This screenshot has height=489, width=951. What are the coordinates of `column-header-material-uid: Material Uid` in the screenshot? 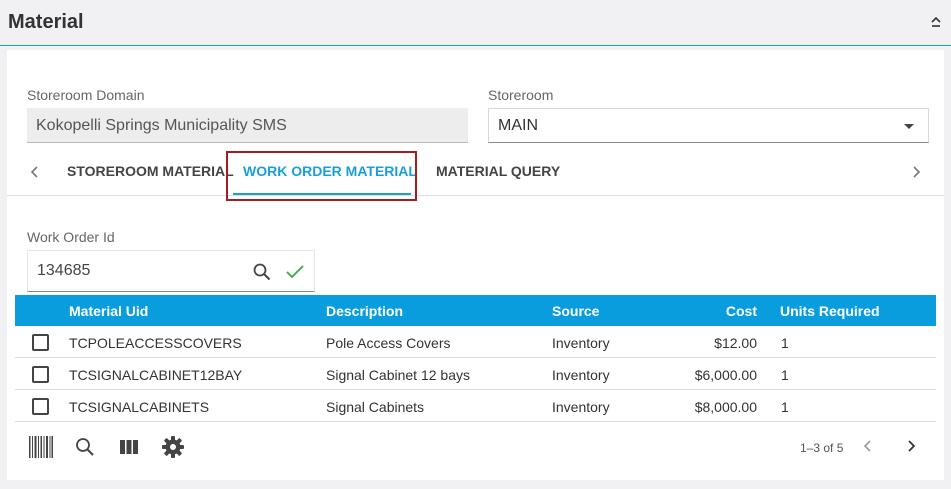 It's located at (108, 311).